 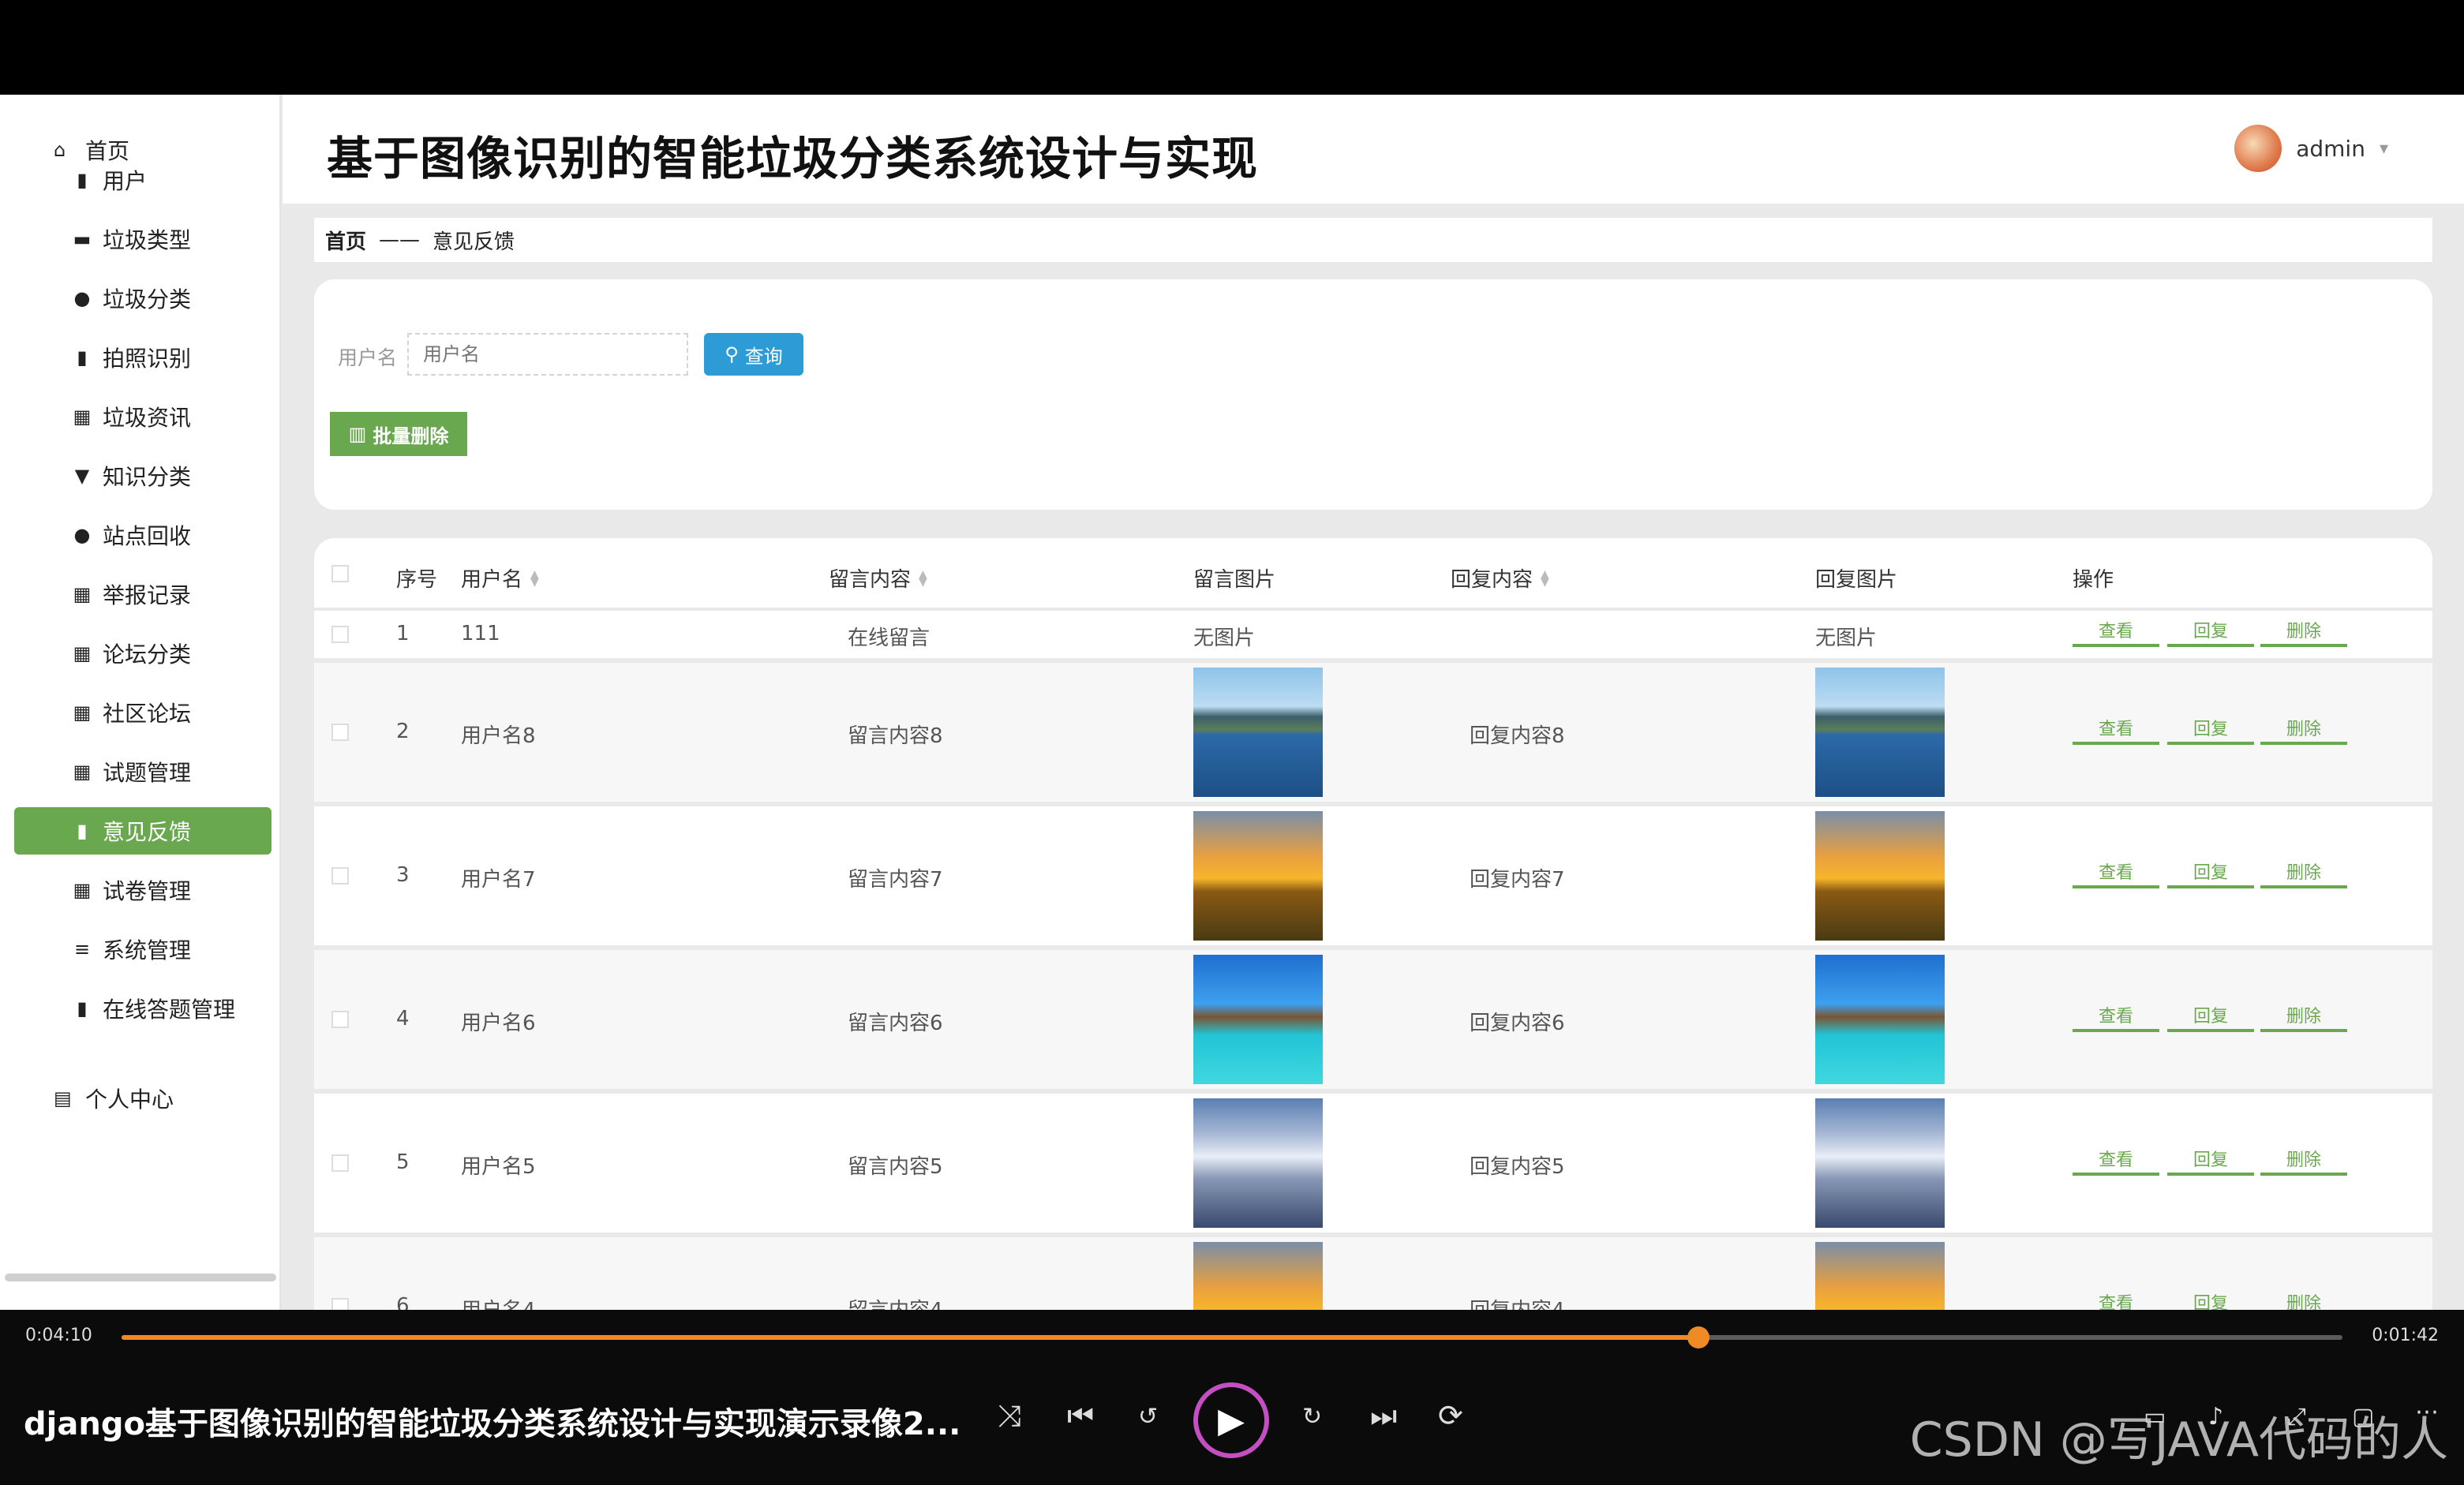 I want to click on user-menu: admin ▾, so click(x=2311, y=148).